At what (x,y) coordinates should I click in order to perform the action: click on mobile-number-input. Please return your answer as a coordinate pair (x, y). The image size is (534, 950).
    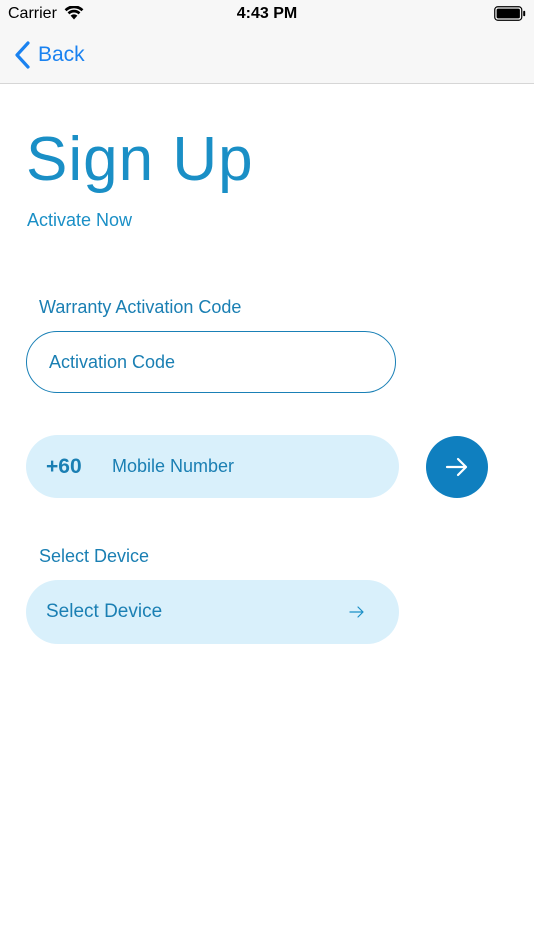
    Looking at the image, I should click on (242, 466).